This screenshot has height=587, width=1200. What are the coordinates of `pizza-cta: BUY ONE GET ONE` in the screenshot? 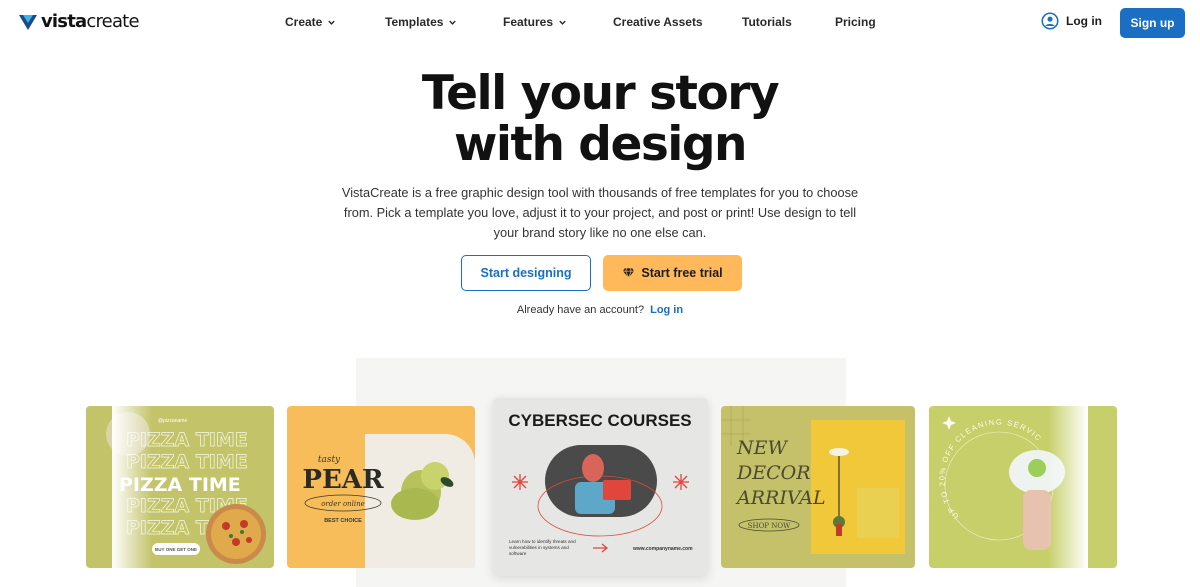 It's located at (176, 549).